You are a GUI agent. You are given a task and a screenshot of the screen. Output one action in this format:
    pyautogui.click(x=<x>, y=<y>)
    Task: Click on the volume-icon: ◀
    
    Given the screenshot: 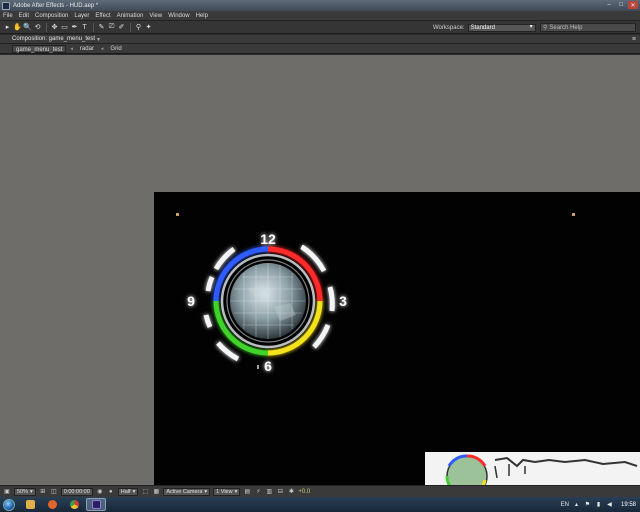 What is the action you would take?
    pyautogui.click(x=609, y=504)
    